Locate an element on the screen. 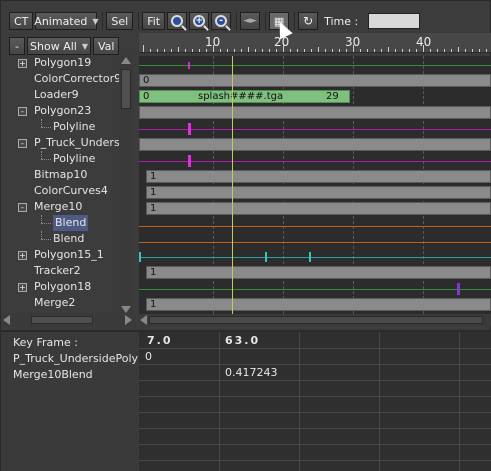 Image resolution: width=491 pixels, height=471 pixels. track-bar: 0 is located at coordinates (315, 80).